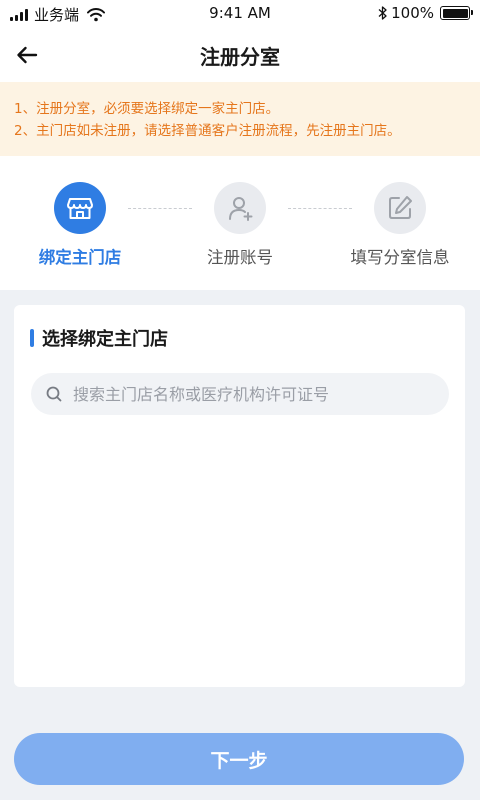  What do you see at coordinates (400, 257) in the screenshot?
I see `step-label: 填写分室信息` at bounding box center [400, 257].